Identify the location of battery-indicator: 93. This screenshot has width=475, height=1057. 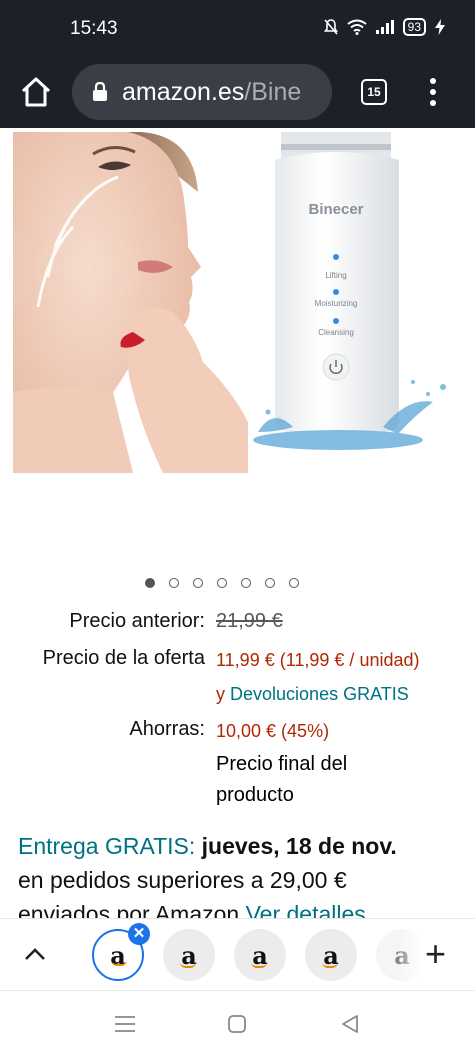
(414, 27).